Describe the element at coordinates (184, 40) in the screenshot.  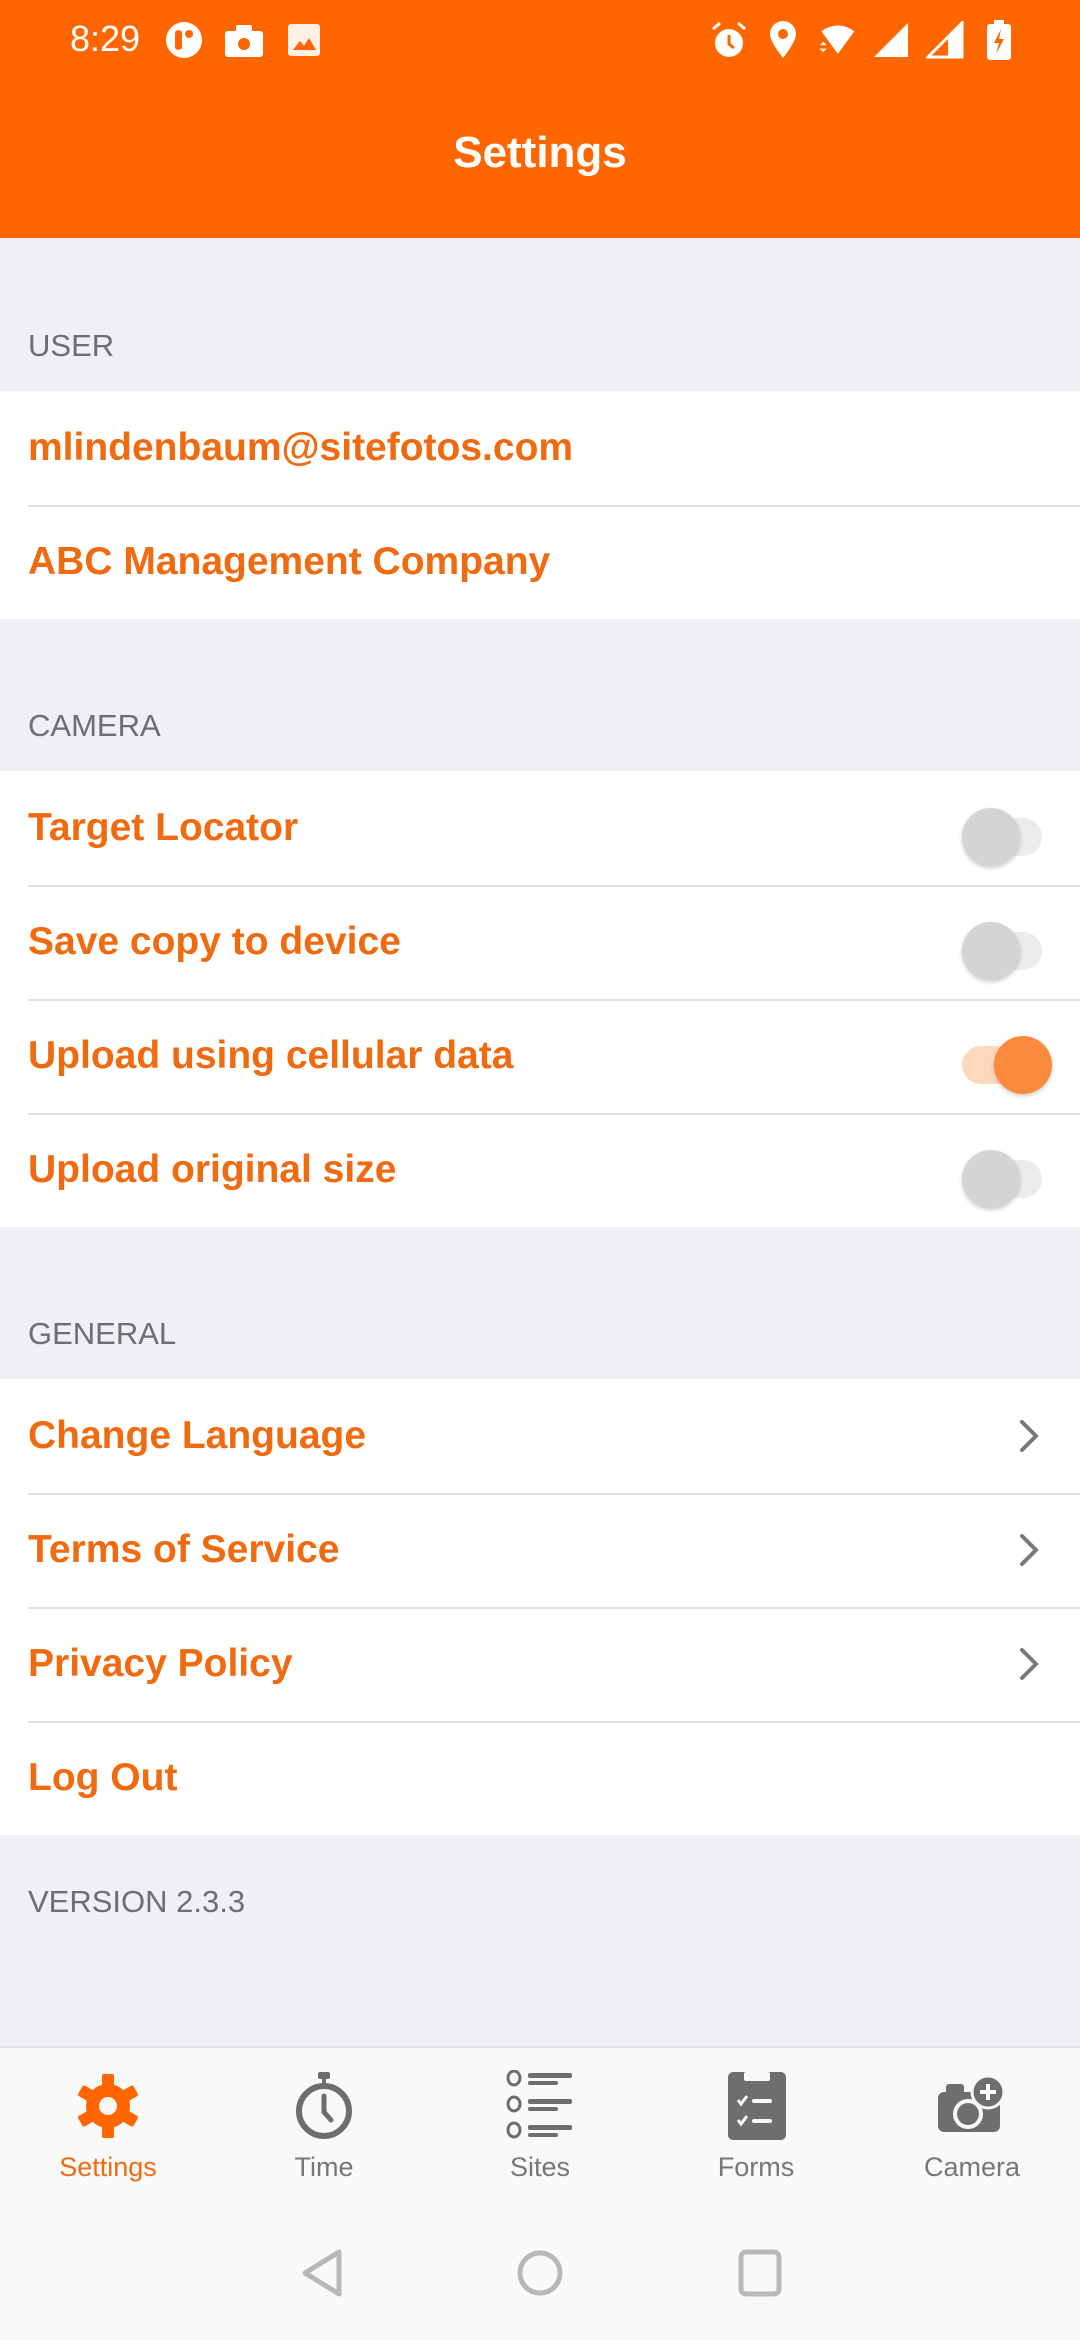
I see `app-notification-icon` at that location.